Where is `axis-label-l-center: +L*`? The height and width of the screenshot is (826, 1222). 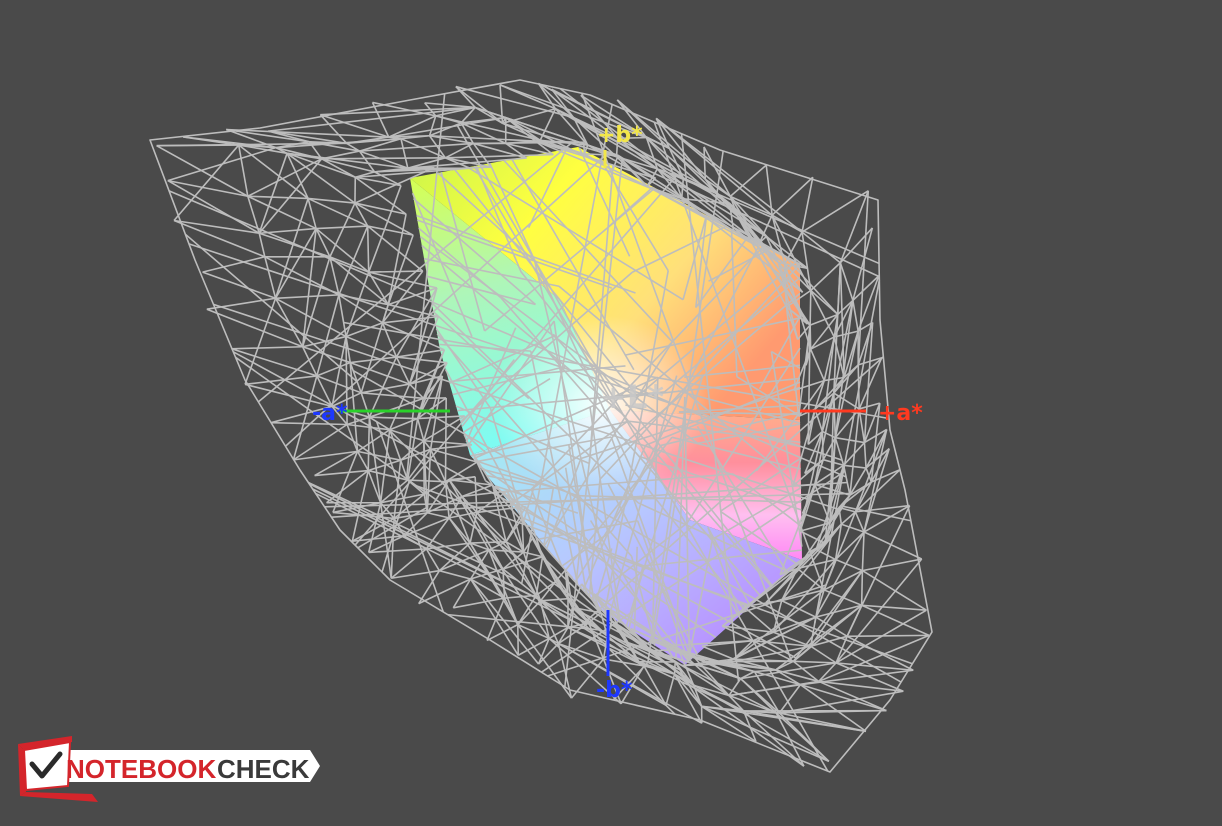 axis-label-l-center: +L* is located at coordinates (632, 397).